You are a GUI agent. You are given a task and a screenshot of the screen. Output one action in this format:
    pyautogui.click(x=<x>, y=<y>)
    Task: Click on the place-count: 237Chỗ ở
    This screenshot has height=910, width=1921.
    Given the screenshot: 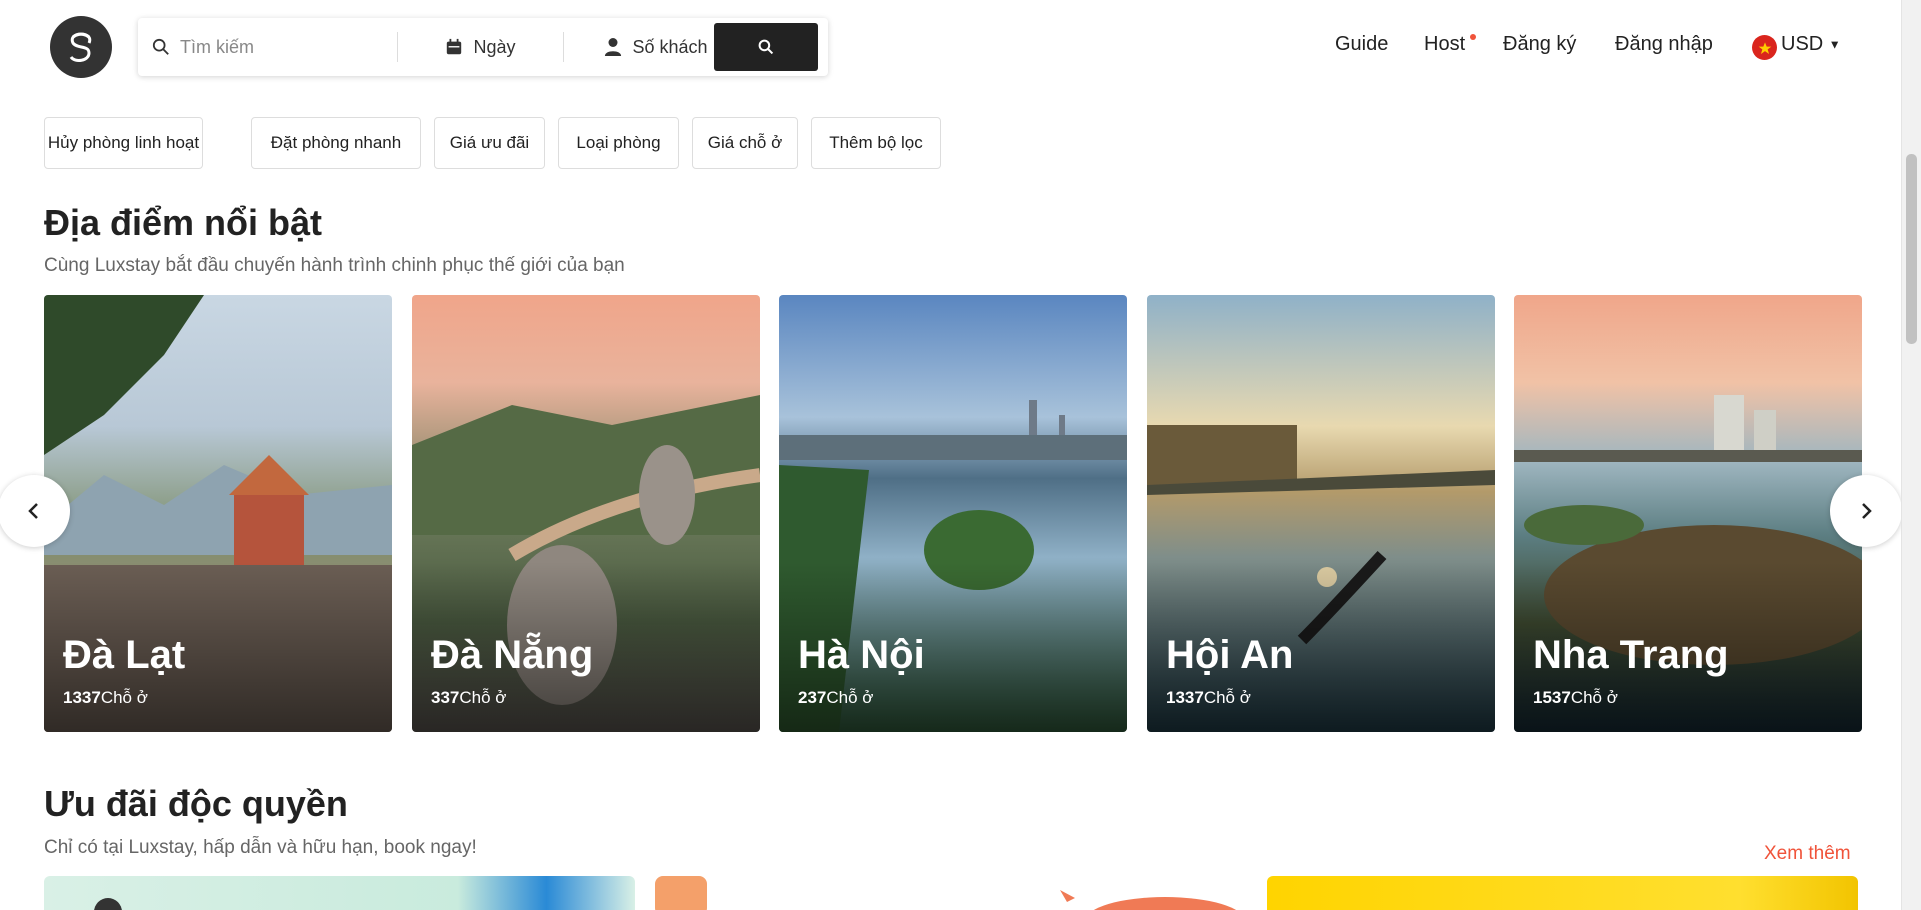 What is the action you would take?
    pyautogui.click(x=836, y=697)
    